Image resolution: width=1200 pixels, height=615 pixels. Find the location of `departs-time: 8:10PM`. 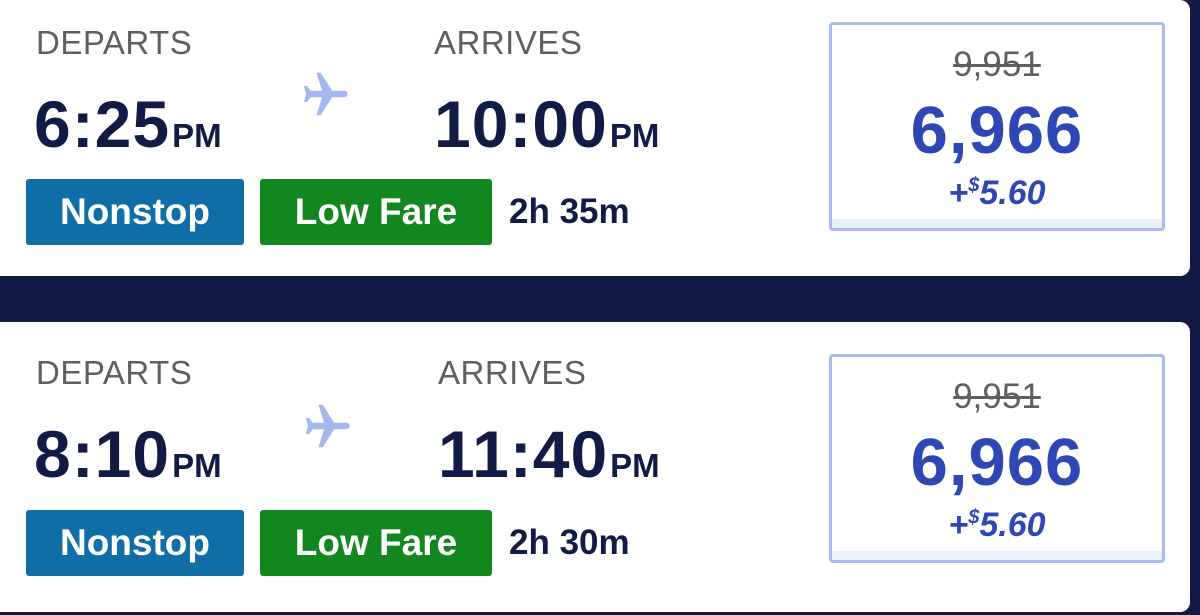

departs-time: 8:10PM is located at coordinates (128, 454).